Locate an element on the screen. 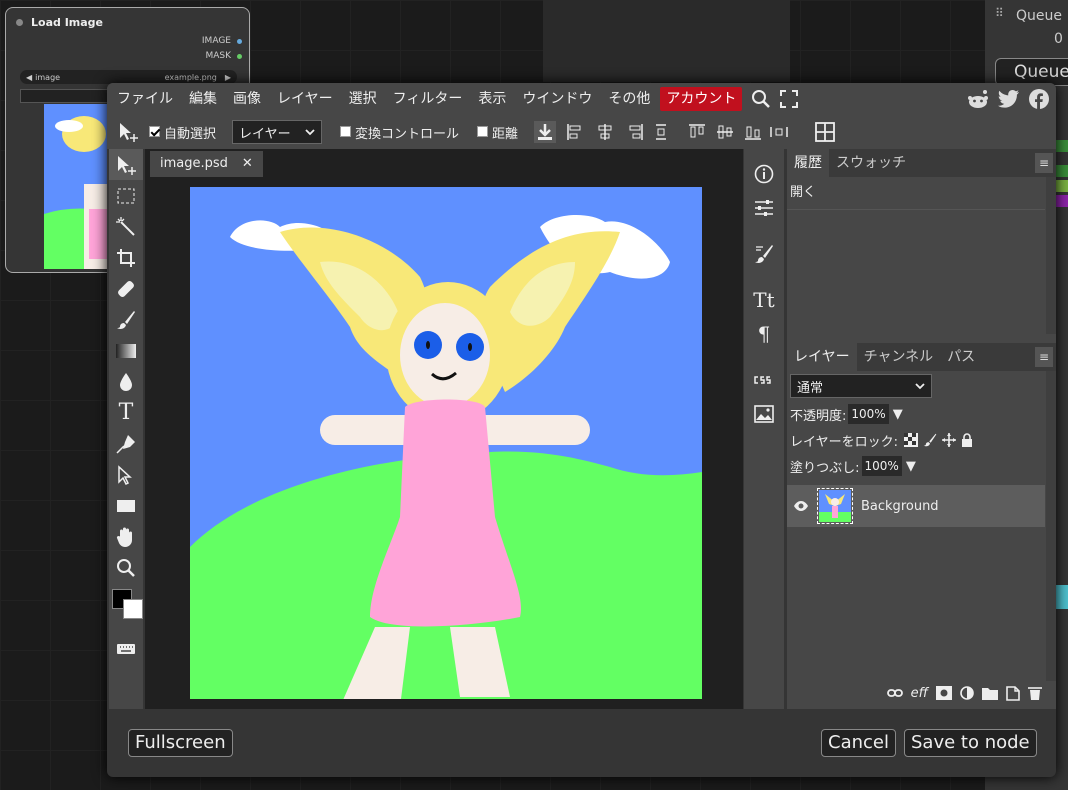 The height and width of the screenshot is (790, 1068). brush-settings-icon is located at coordinates (764, 254).